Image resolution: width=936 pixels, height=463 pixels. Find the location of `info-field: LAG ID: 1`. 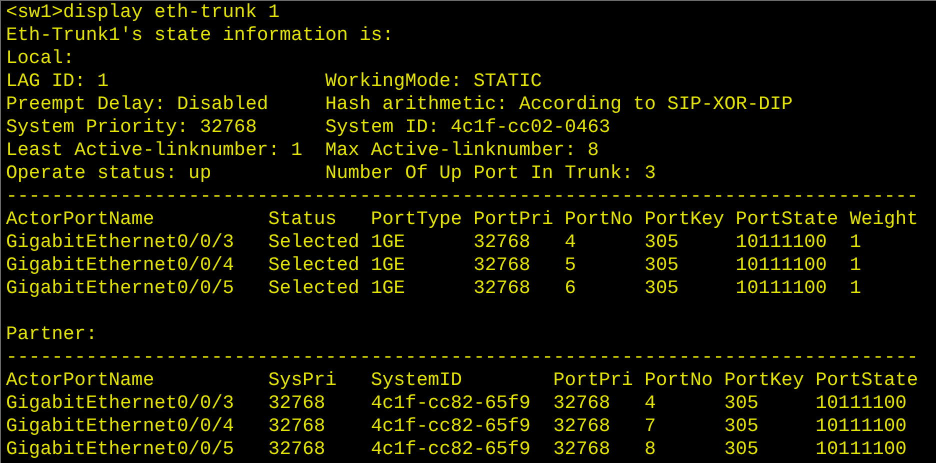

info-field: LAG ID: 1 is located at coordinates (57, 81).